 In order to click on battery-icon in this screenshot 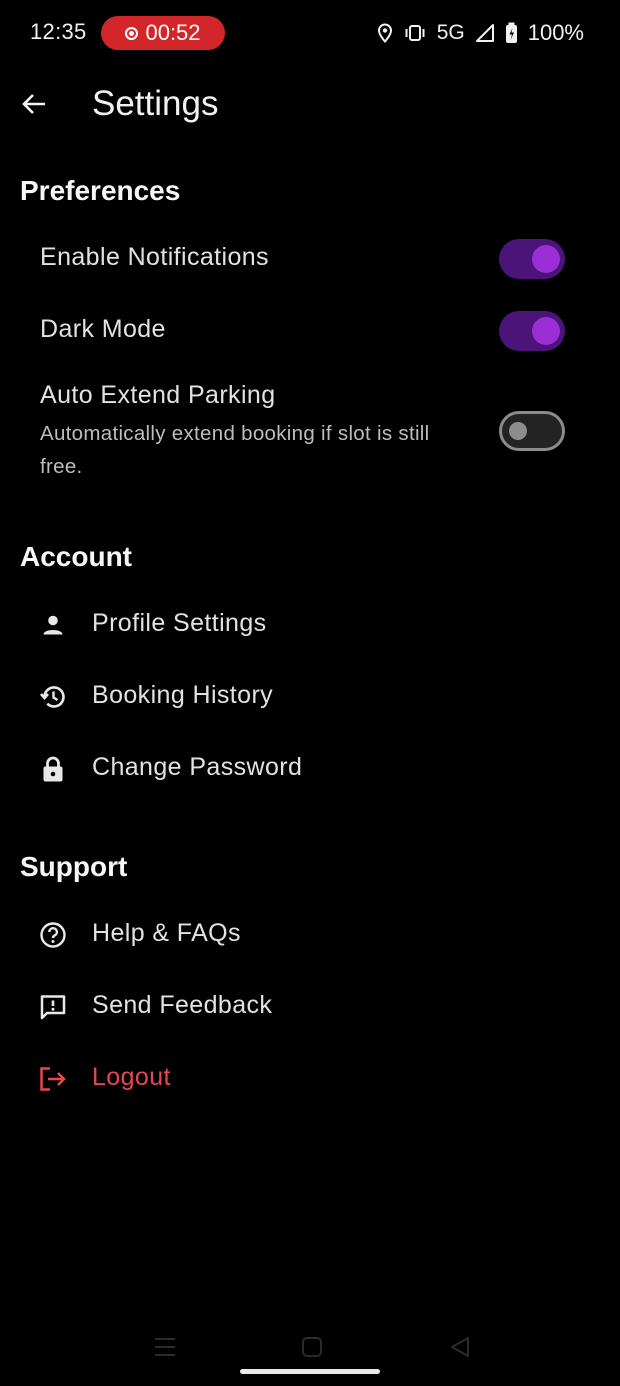, I will do `click(511, 33)`.